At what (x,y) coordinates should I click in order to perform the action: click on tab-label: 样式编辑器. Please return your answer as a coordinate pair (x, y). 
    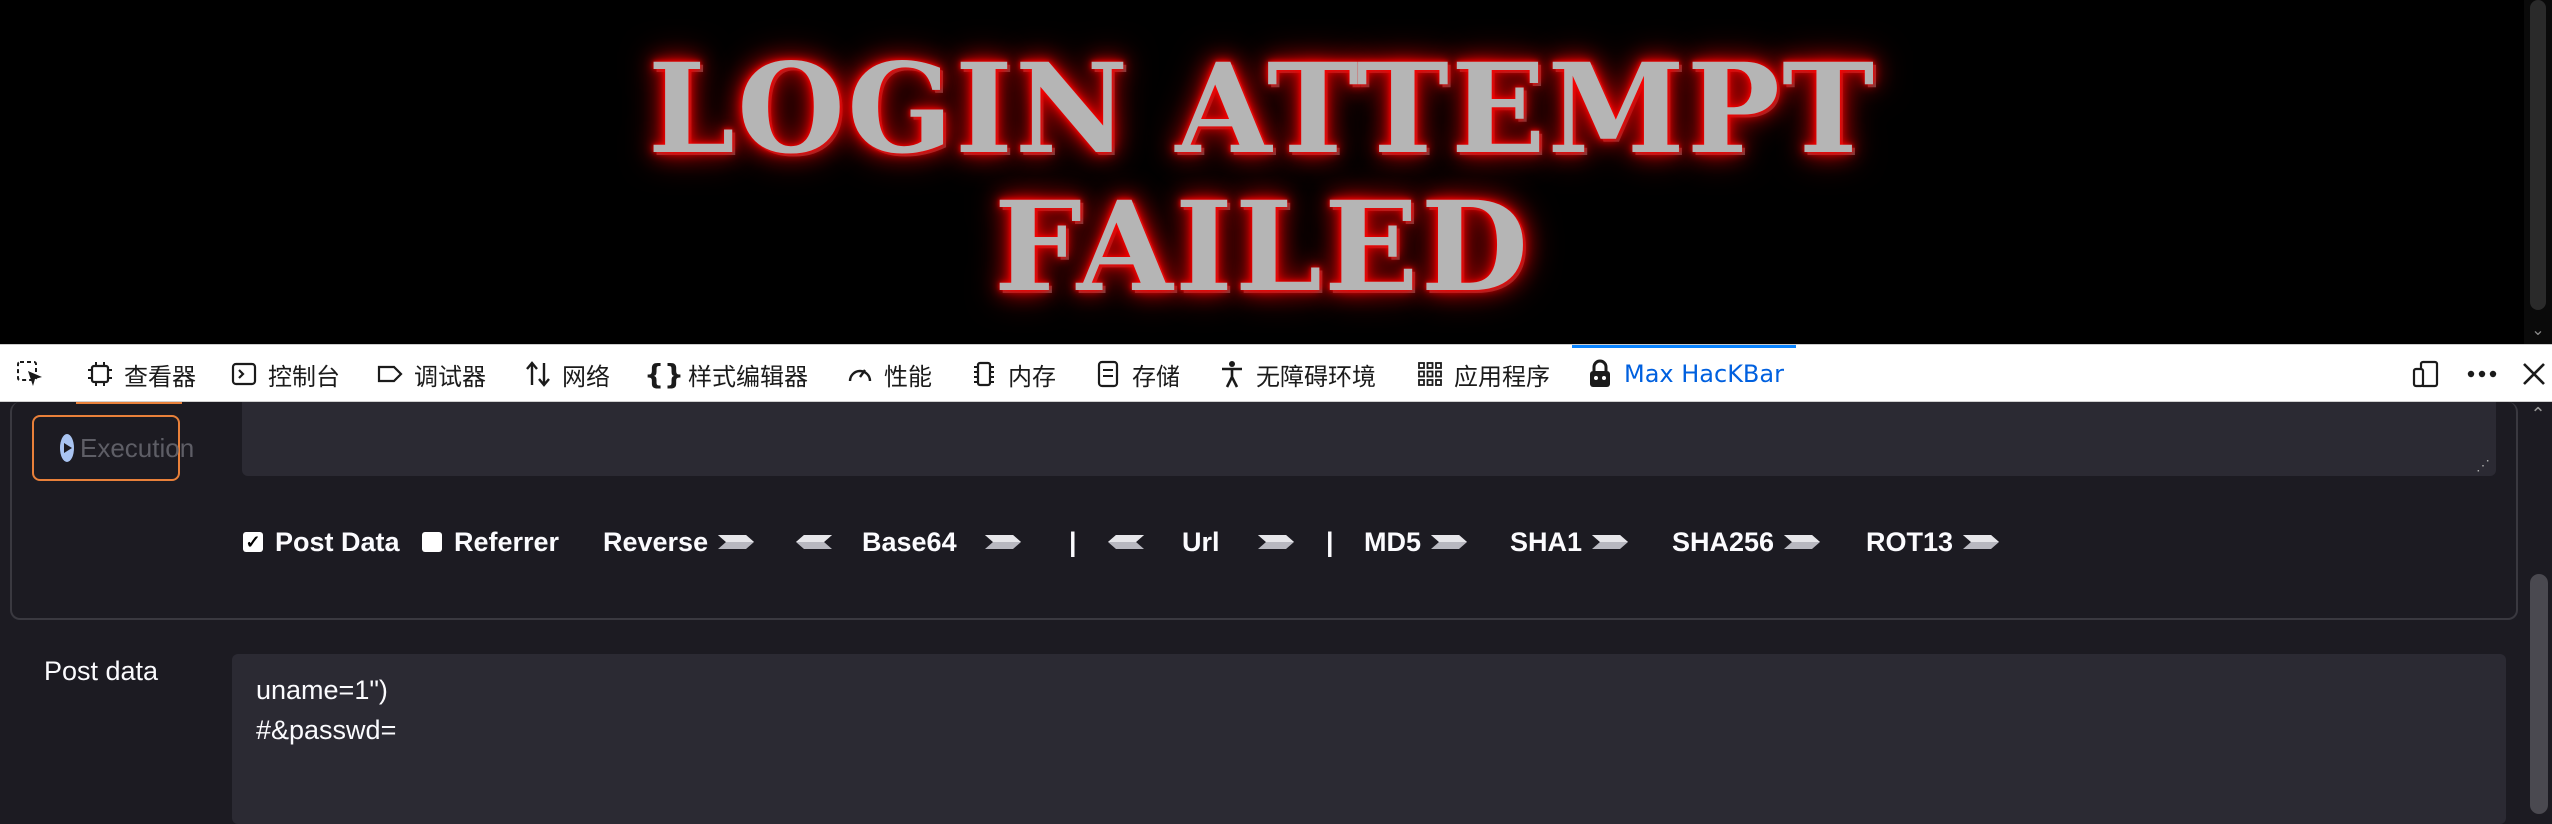
    Looking at the image, I should click on (748, 376).